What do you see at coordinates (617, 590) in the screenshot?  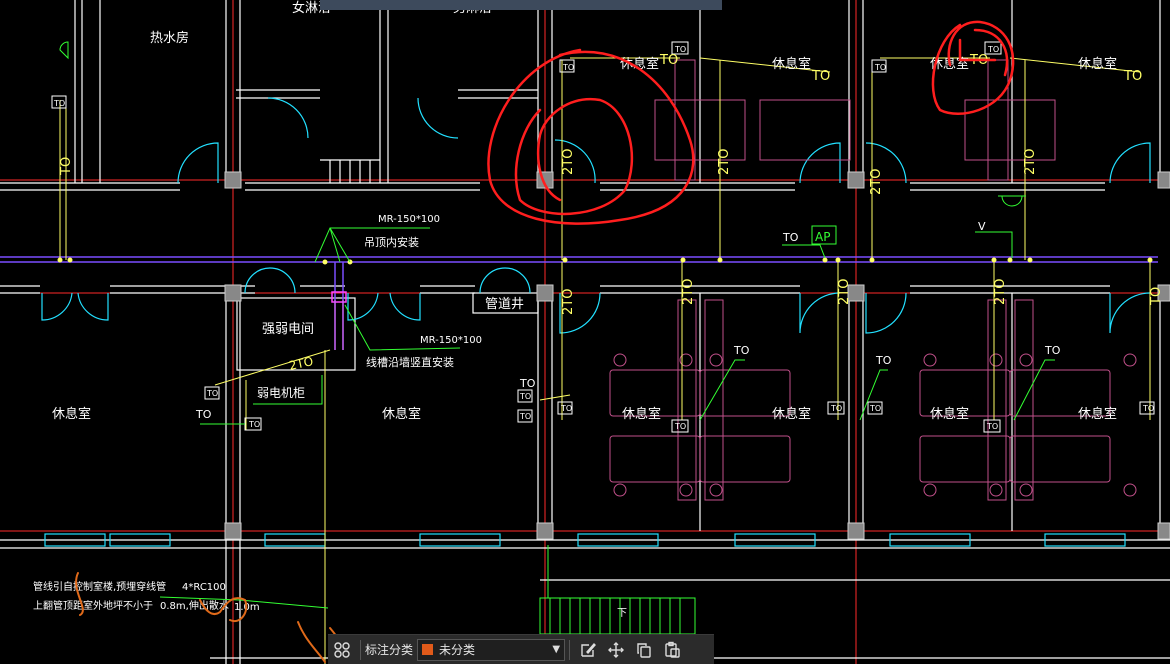 I see `stair` at bounding box center [617, 590].